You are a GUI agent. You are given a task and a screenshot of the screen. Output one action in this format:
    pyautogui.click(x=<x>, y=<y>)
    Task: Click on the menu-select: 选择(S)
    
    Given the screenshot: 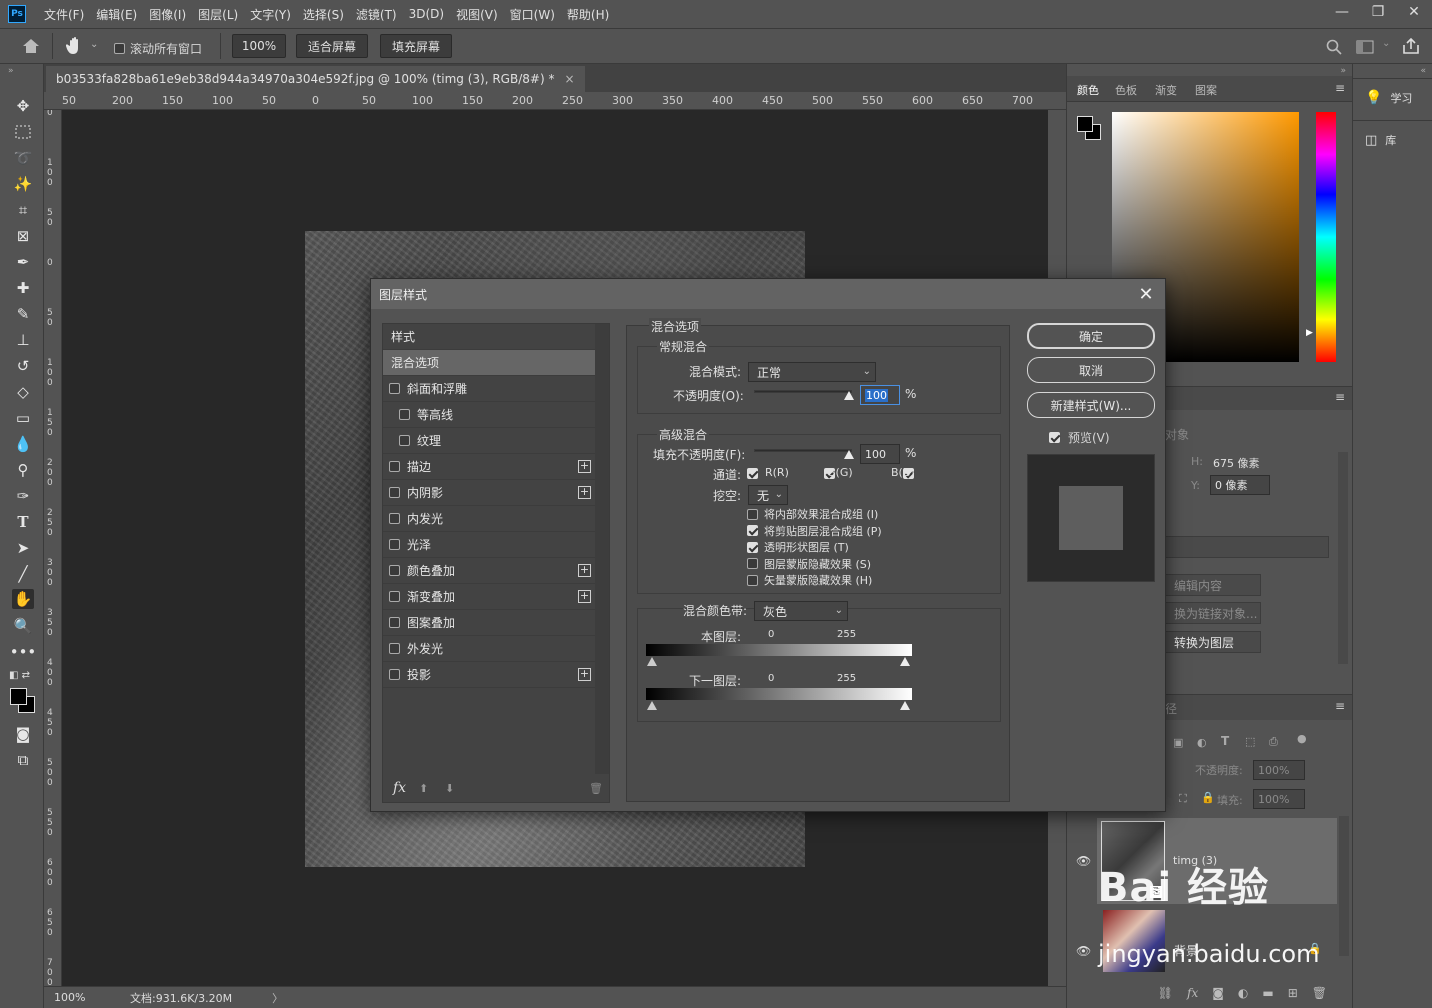 What is the action you would take?
    pyautogui.click(x=323, y=14)
    